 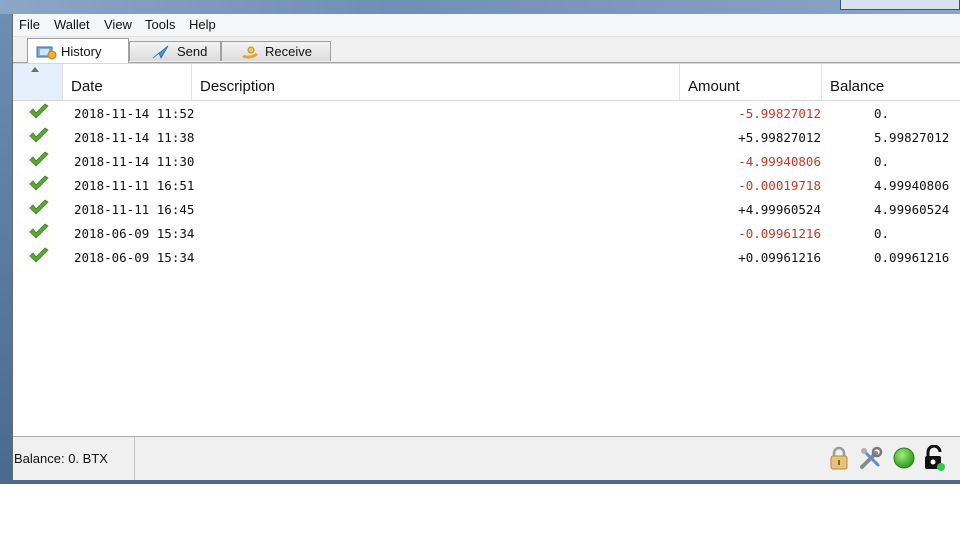 I want to click on tab-send: Send, so click(x=175, y=51).